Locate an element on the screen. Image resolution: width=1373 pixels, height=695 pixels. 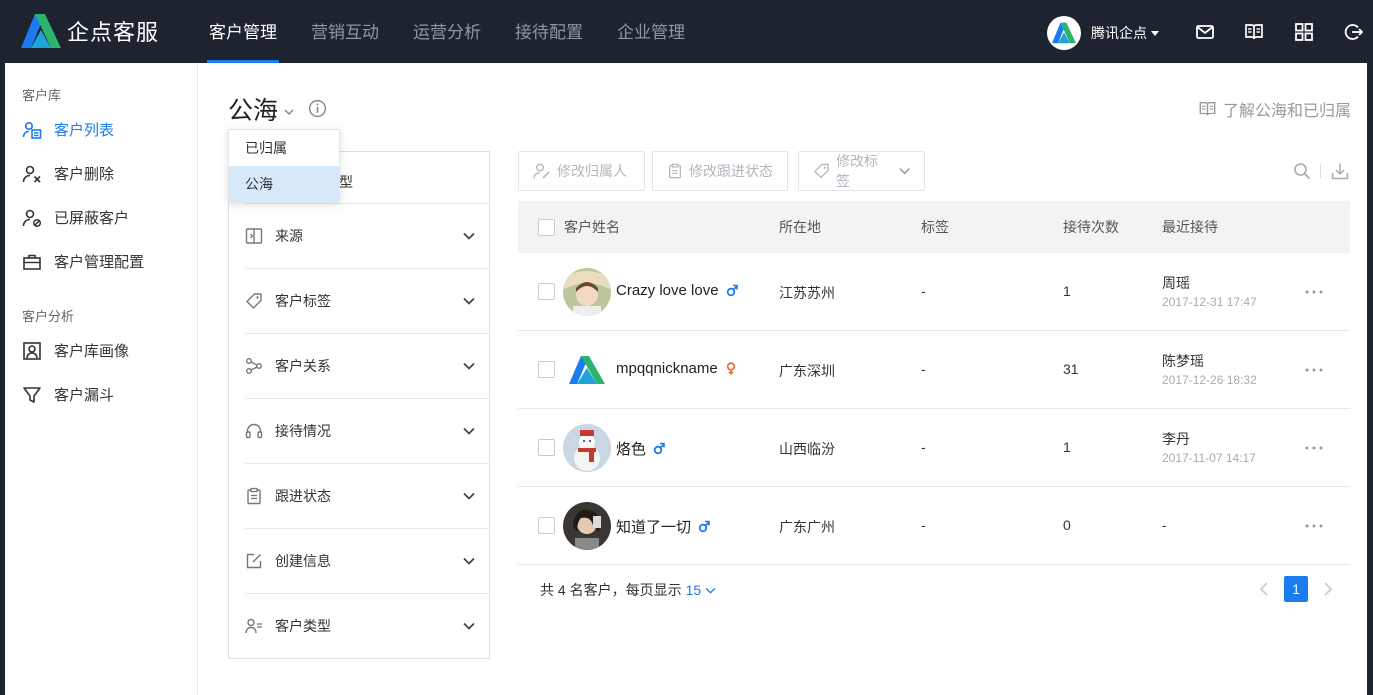
user-edit-icon is located at coordinates (541, 171).